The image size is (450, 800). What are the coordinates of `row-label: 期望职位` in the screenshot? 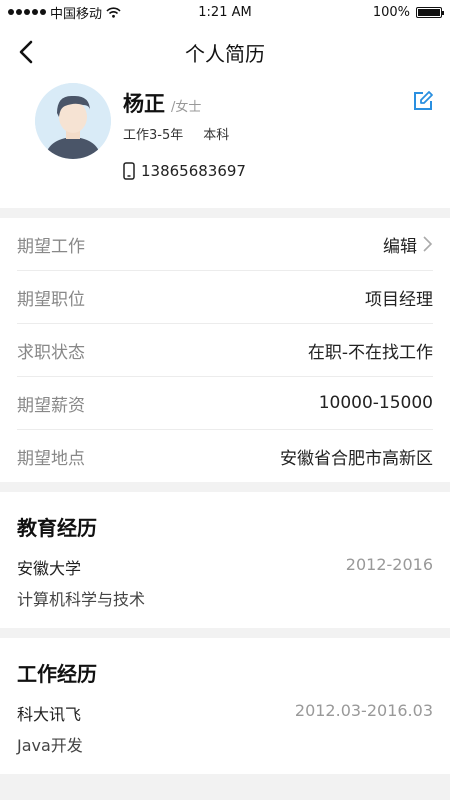 It's located at (51, 299).